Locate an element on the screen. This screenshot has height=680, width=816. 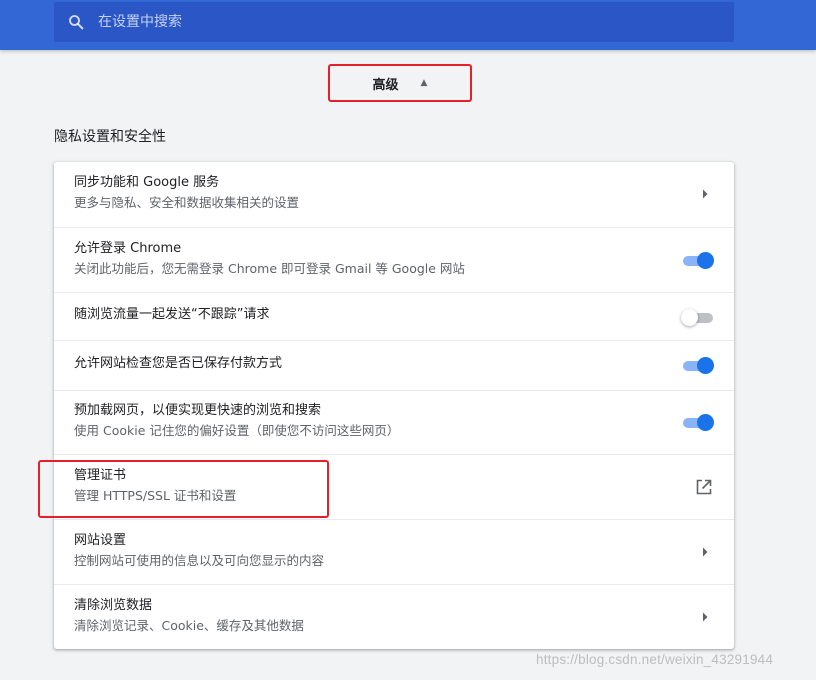
row-title: 允许登录 Chrome is located at coordinates (128, 248).